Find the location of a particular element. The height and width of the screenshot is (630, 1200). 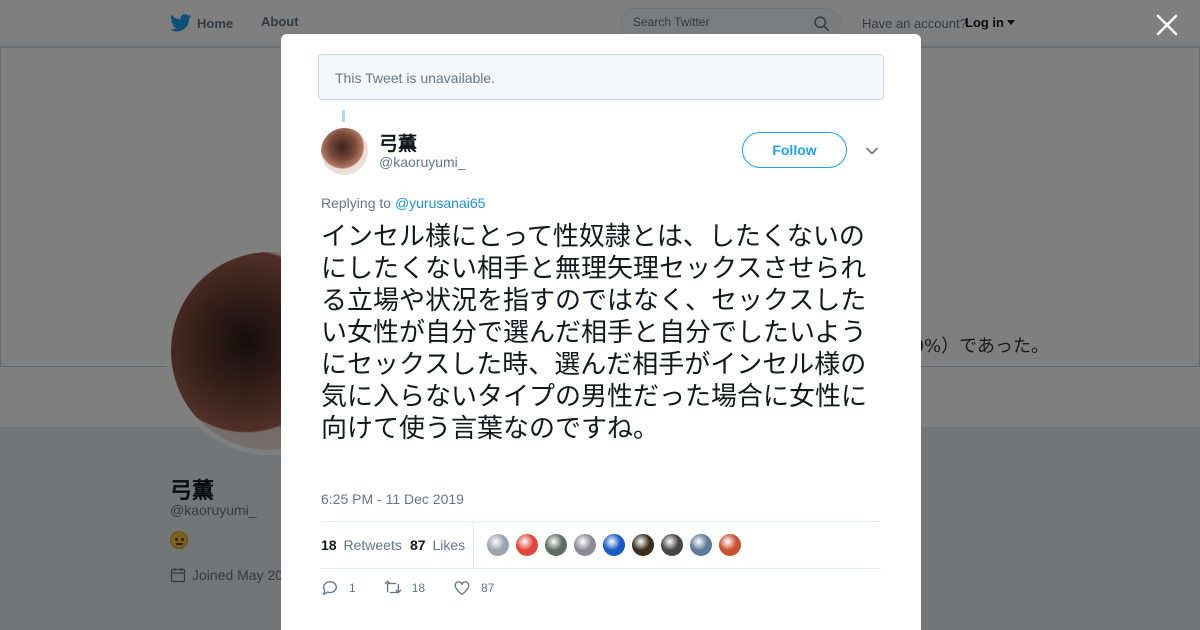

tweet-stats: 18 Retweets 87 Likes is located at coordinates (601, 545).